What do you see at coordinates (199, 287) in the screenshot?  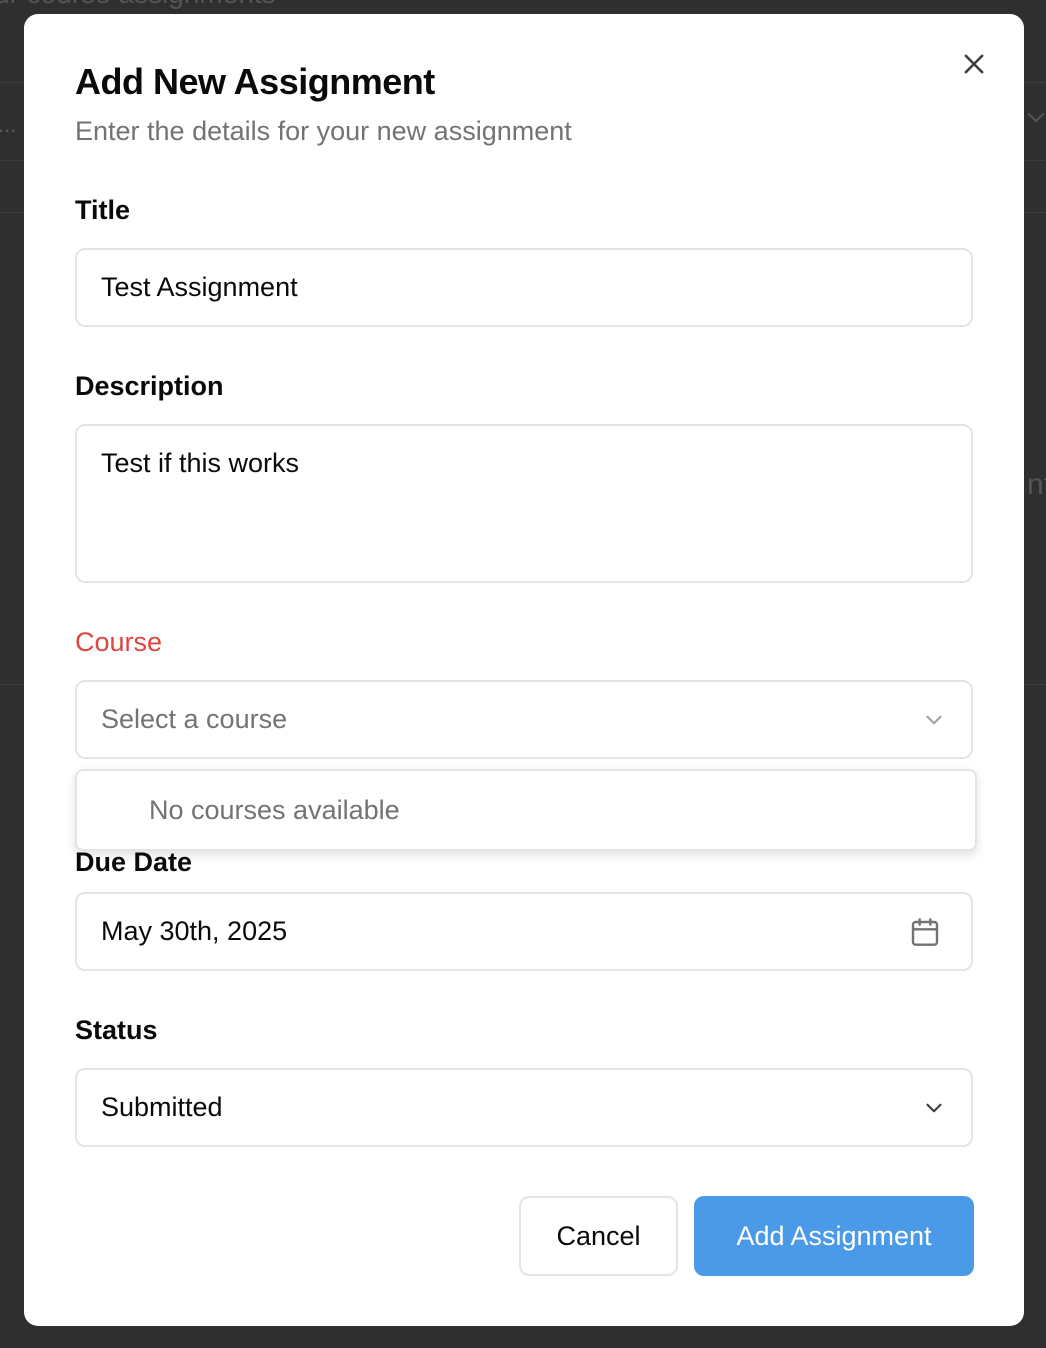 I see `title-input-value: Test Assignment` at bounding box center [199, 287].